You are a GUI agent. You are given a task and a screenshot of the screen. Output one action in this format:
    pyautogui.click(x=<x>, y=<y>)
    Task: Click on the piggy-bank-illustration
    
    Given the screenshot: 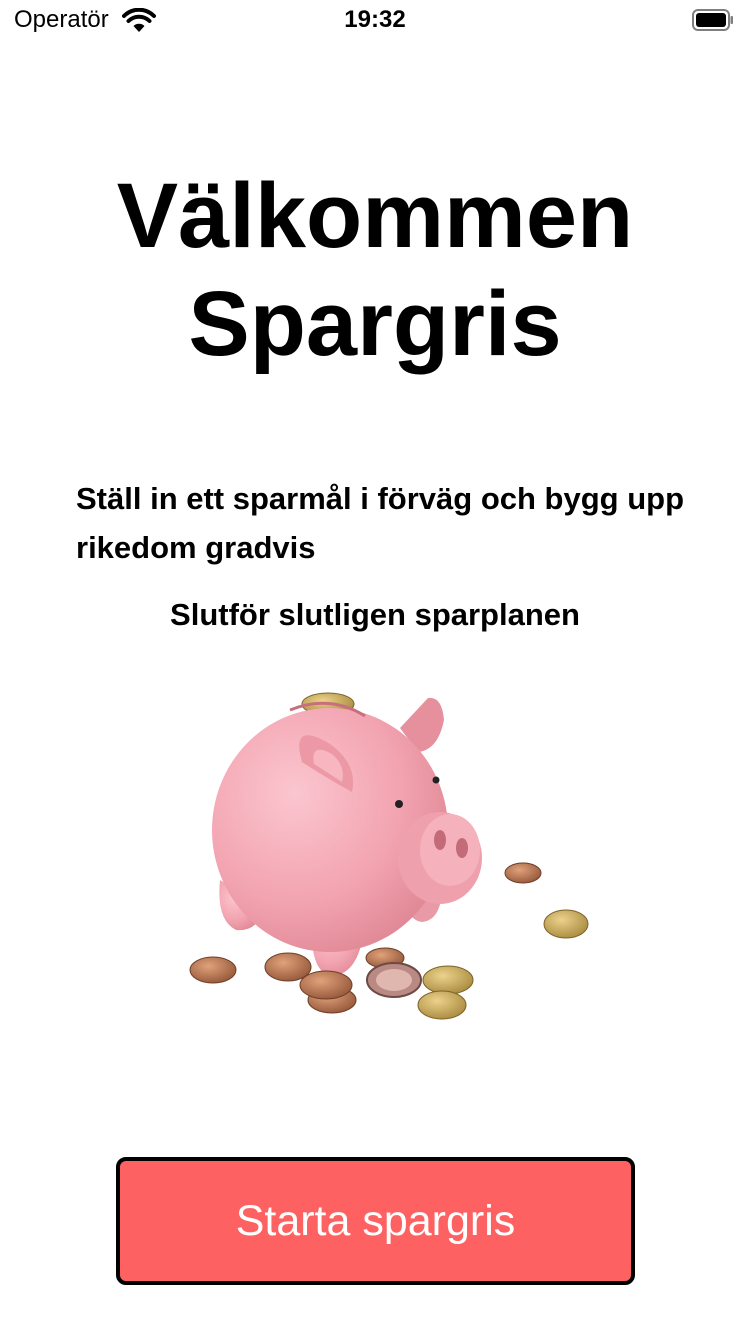 What is the action you would take?
    pyautogui.click(x=389, y=856)
    